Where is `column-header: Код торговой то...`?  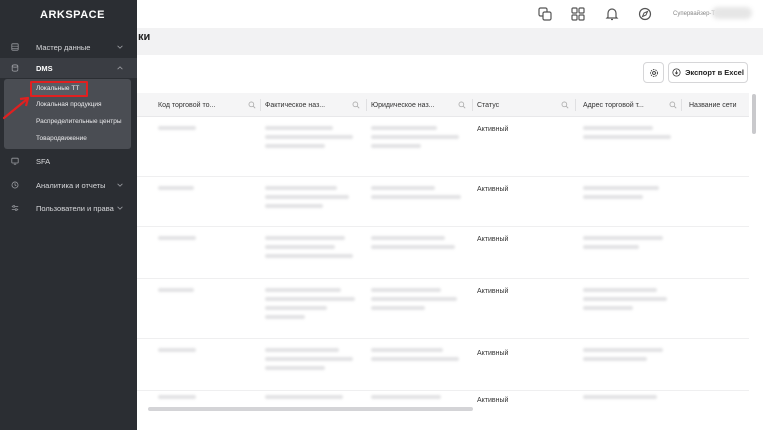 column-header: Код торговой то... is located at coordinates (210, 105).